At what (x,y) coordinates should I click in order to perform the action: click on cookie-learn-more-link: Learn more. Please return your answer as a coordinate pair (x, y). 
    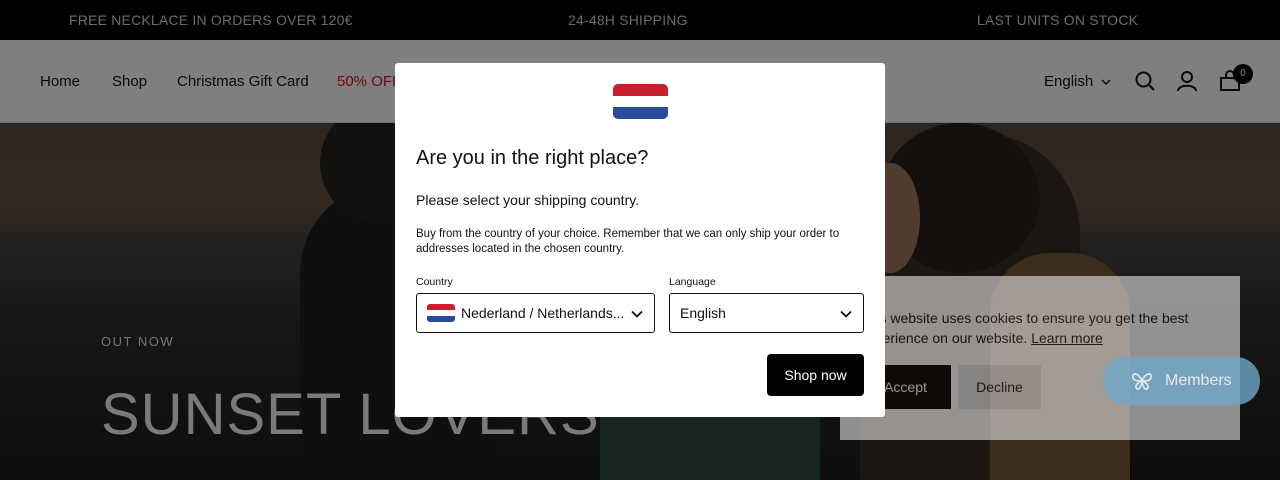
    Looking at the image, I should click on (1067, 338).